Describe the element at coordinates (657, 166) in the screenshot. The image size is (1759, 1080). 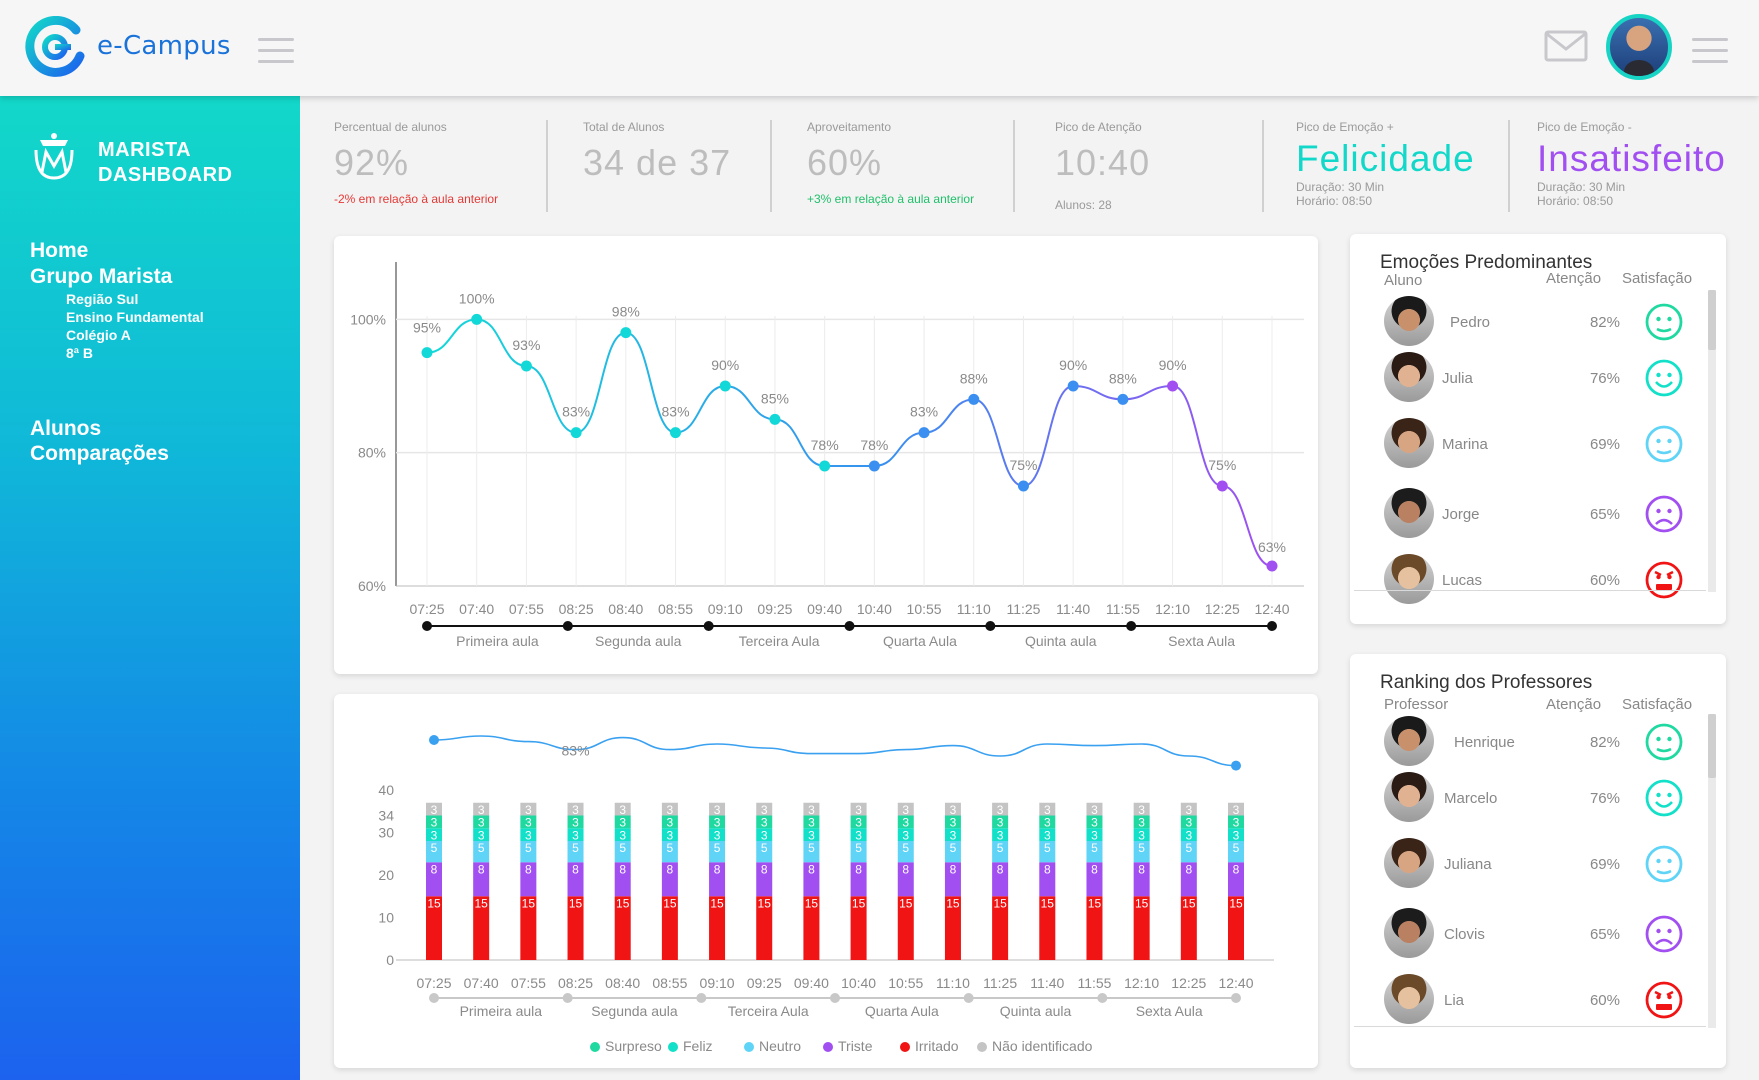
I see `kpi-total-alunos: Total de Alunos 34 de 37` at that location.